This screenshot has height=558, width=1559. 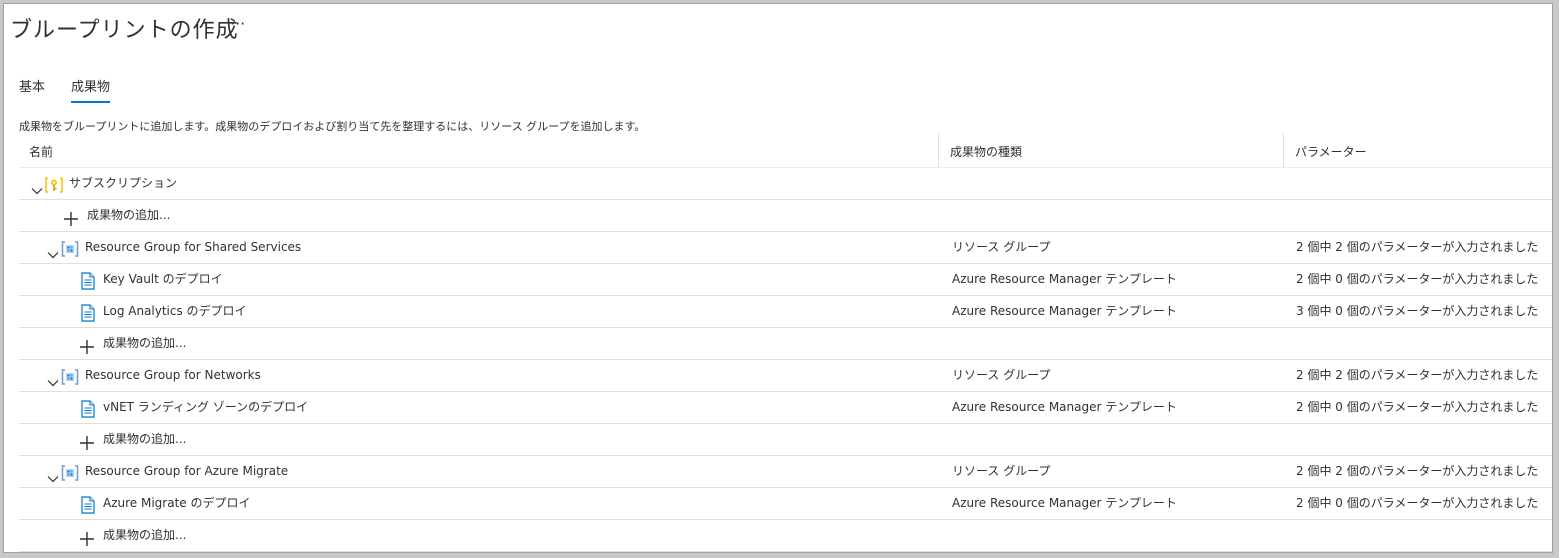 I want to click on page-title: ブループリントの作成, so click(x=124, y=30).